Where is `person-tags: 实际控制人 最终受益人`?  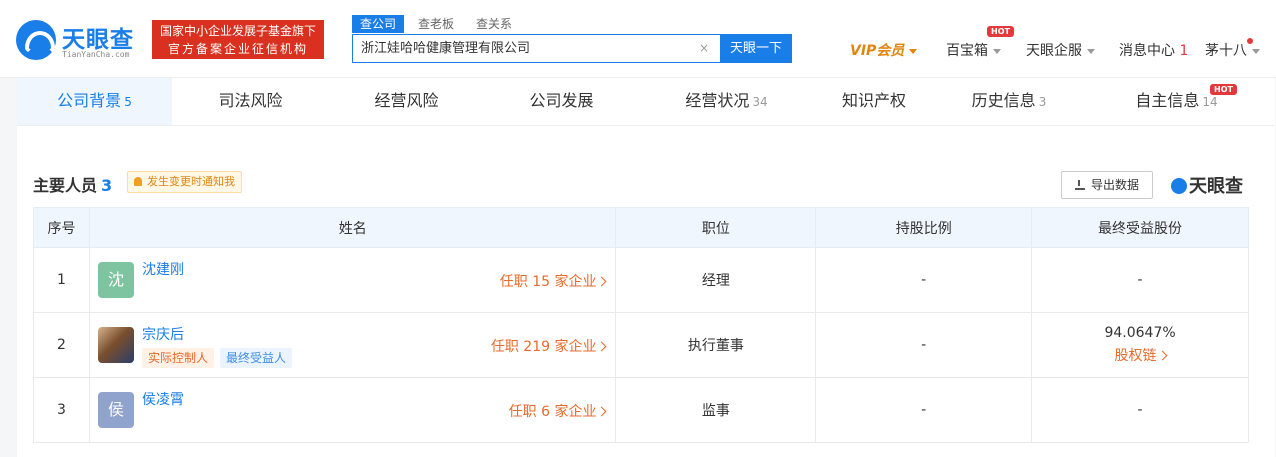
person-tags: 实际控制人 最终受益人 is located at coordinates (219, 358).